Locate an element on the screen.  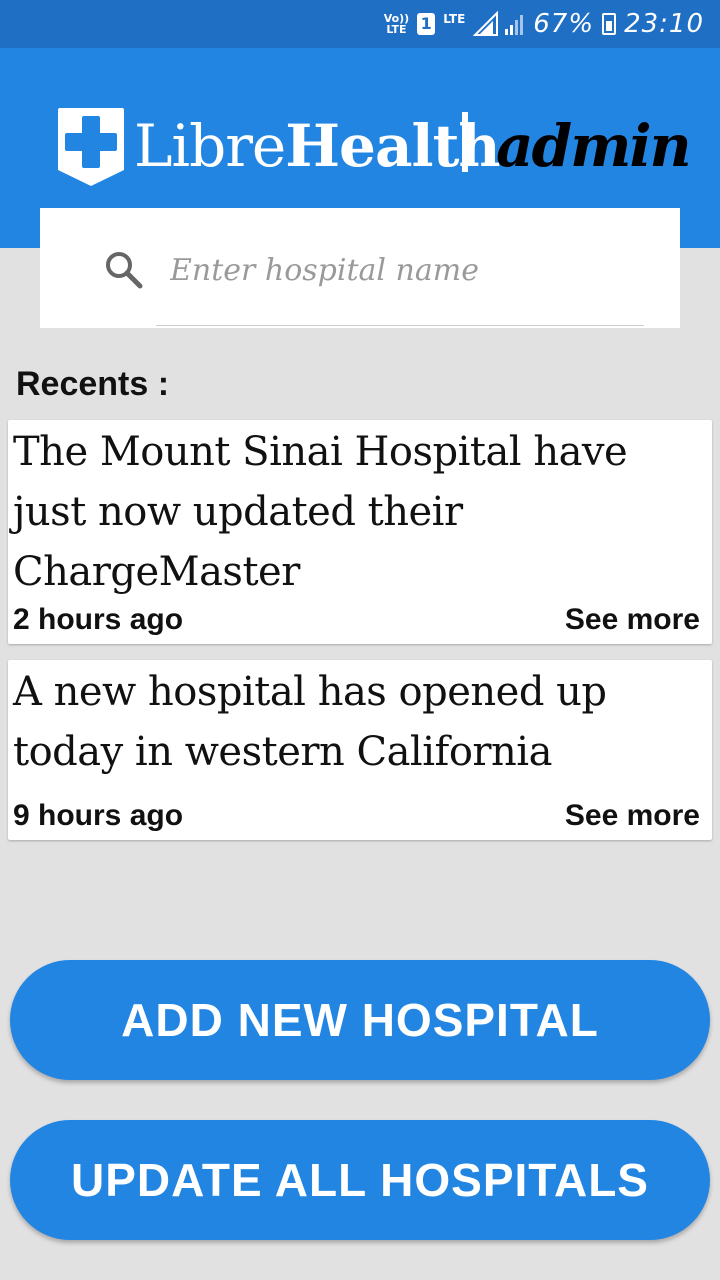
status-bar: Vo)) LTE 1 LTE 67% 23:10 is located at coordinates (360, 24).